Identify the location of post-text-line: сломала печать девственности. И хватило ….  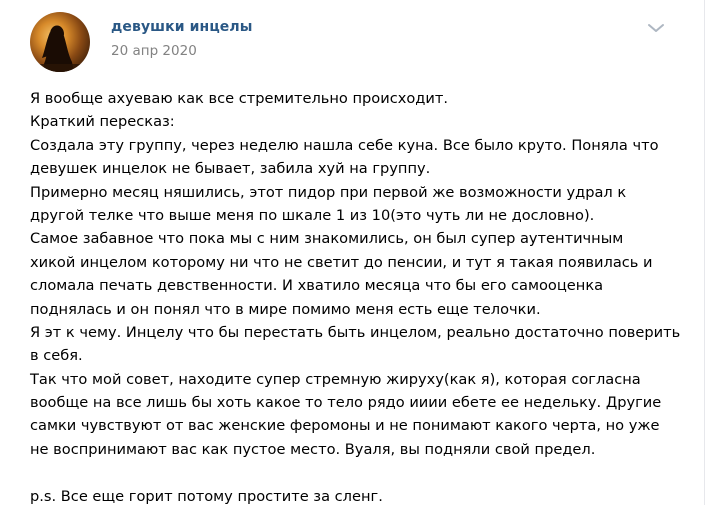
(317, 286).